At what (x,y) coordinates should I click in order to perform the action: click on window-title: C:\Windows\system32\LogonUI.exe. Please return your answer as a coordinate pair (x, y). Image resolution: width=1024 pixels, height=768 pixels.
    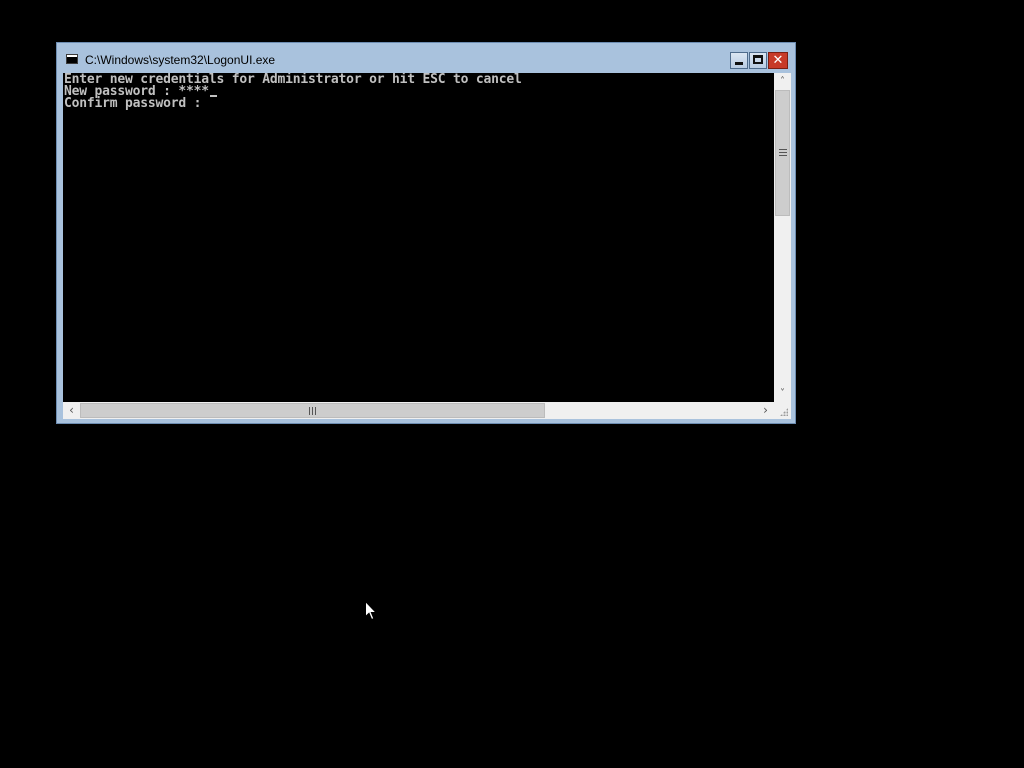
    Looking at the image, I should click on (180, 60).